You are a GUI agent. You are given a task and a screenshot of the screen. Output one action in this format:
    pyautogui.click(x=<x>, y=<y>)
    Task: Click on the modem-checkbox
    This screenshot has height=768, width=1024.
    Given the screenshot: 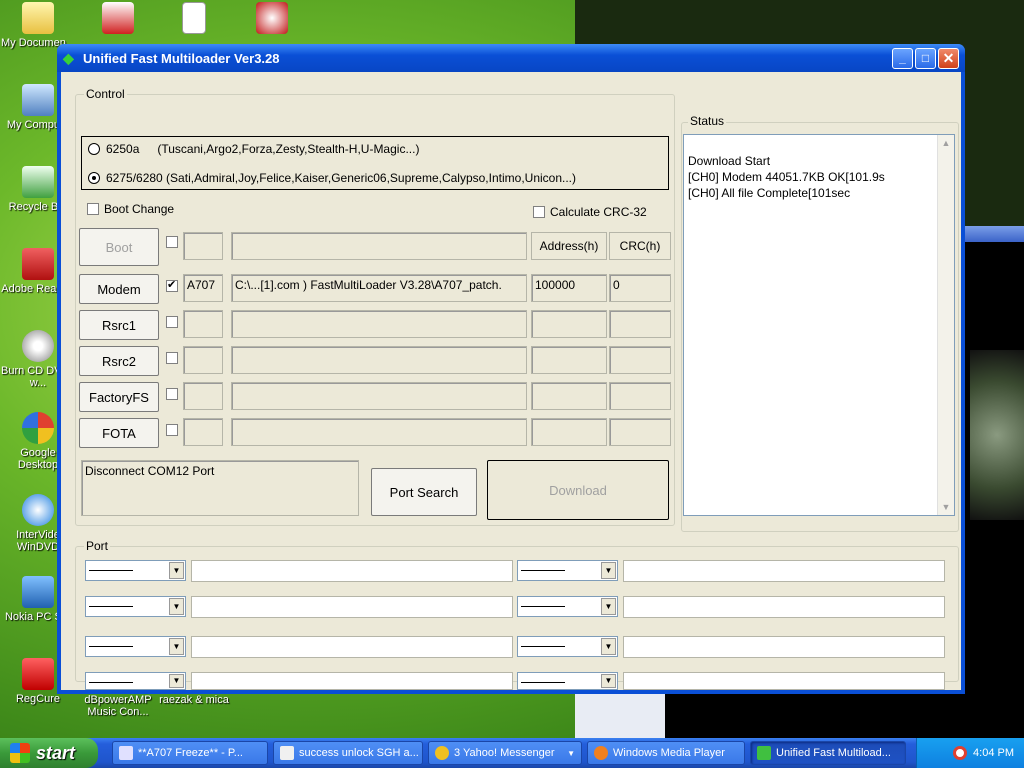 What is the action you would take?
    pyautogui.click(x=172, y=285)
    